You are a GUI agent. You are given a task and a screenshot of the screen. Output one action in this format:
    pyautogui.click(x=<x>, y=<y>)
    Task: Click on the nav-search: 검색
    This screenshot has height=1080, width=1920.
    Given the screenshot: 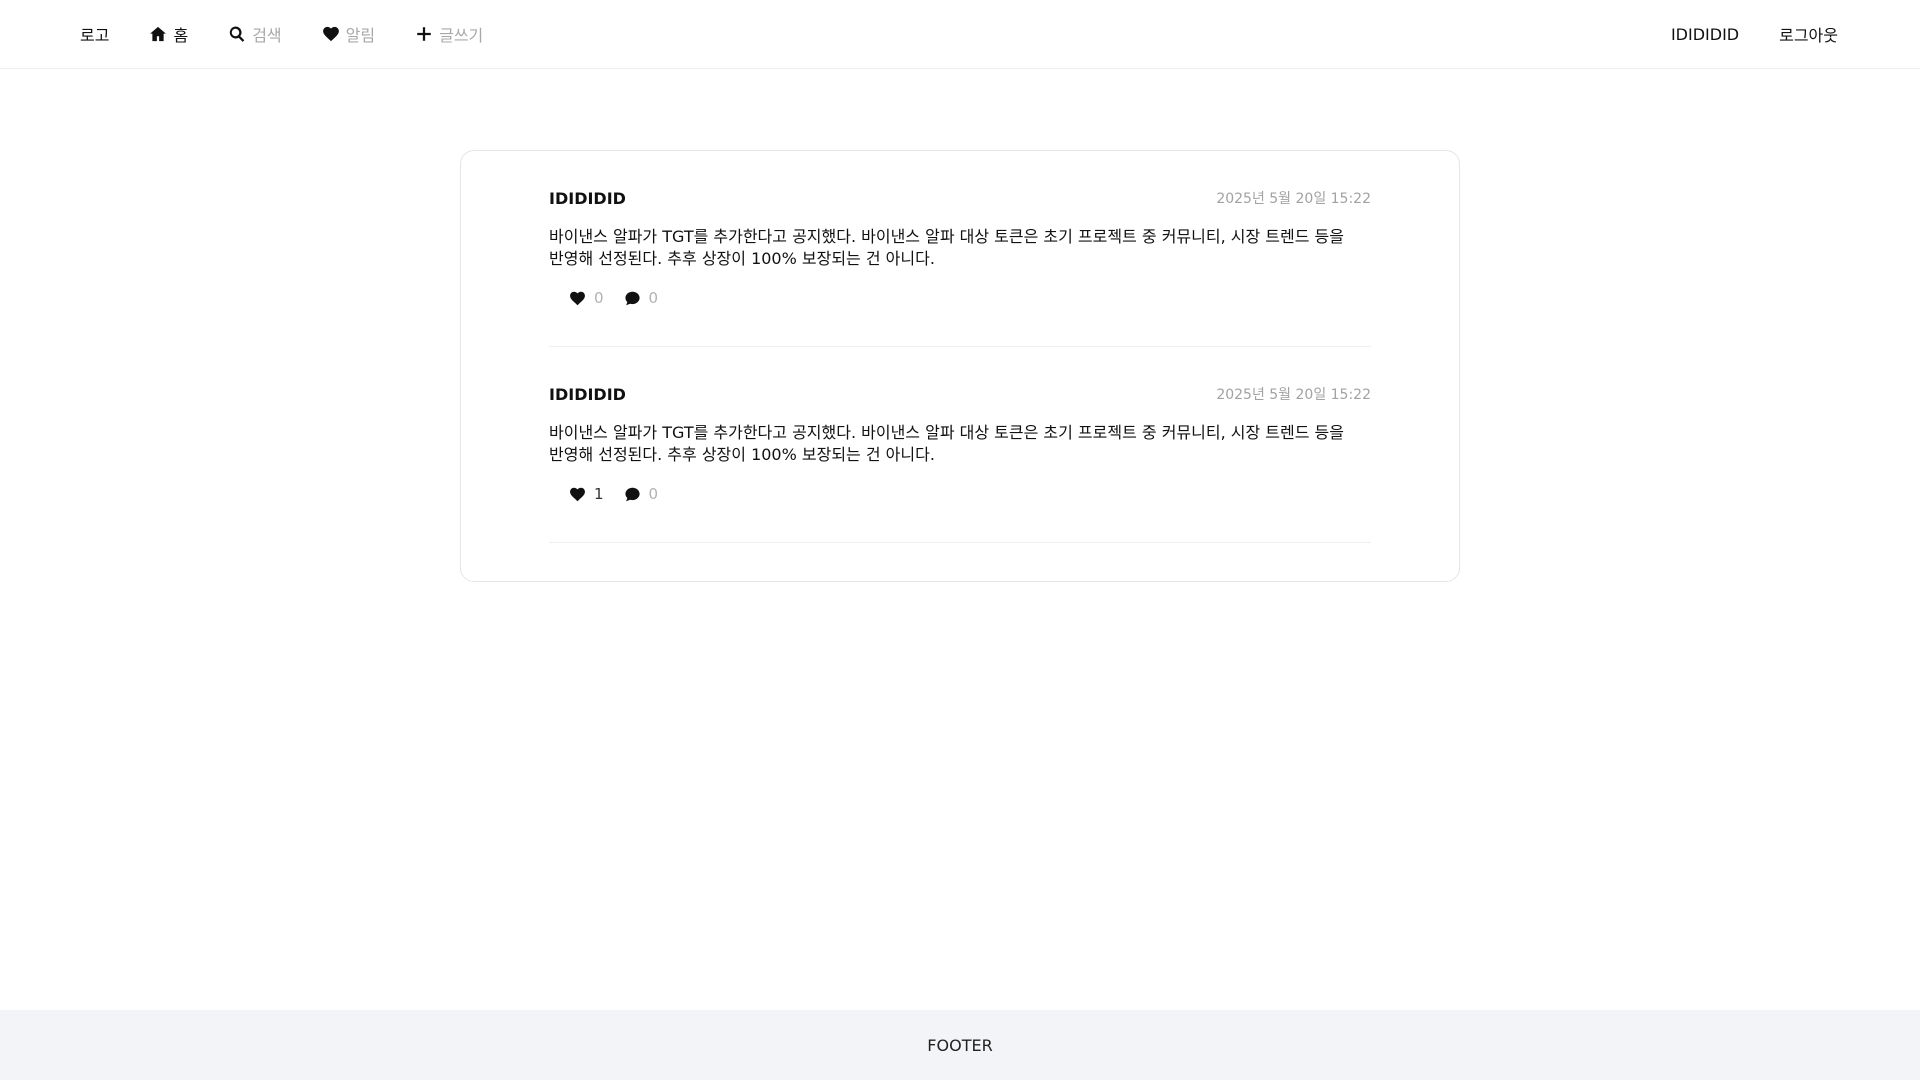 What is the action you would take?
    pyautogui.click(x=255, y=34)
    